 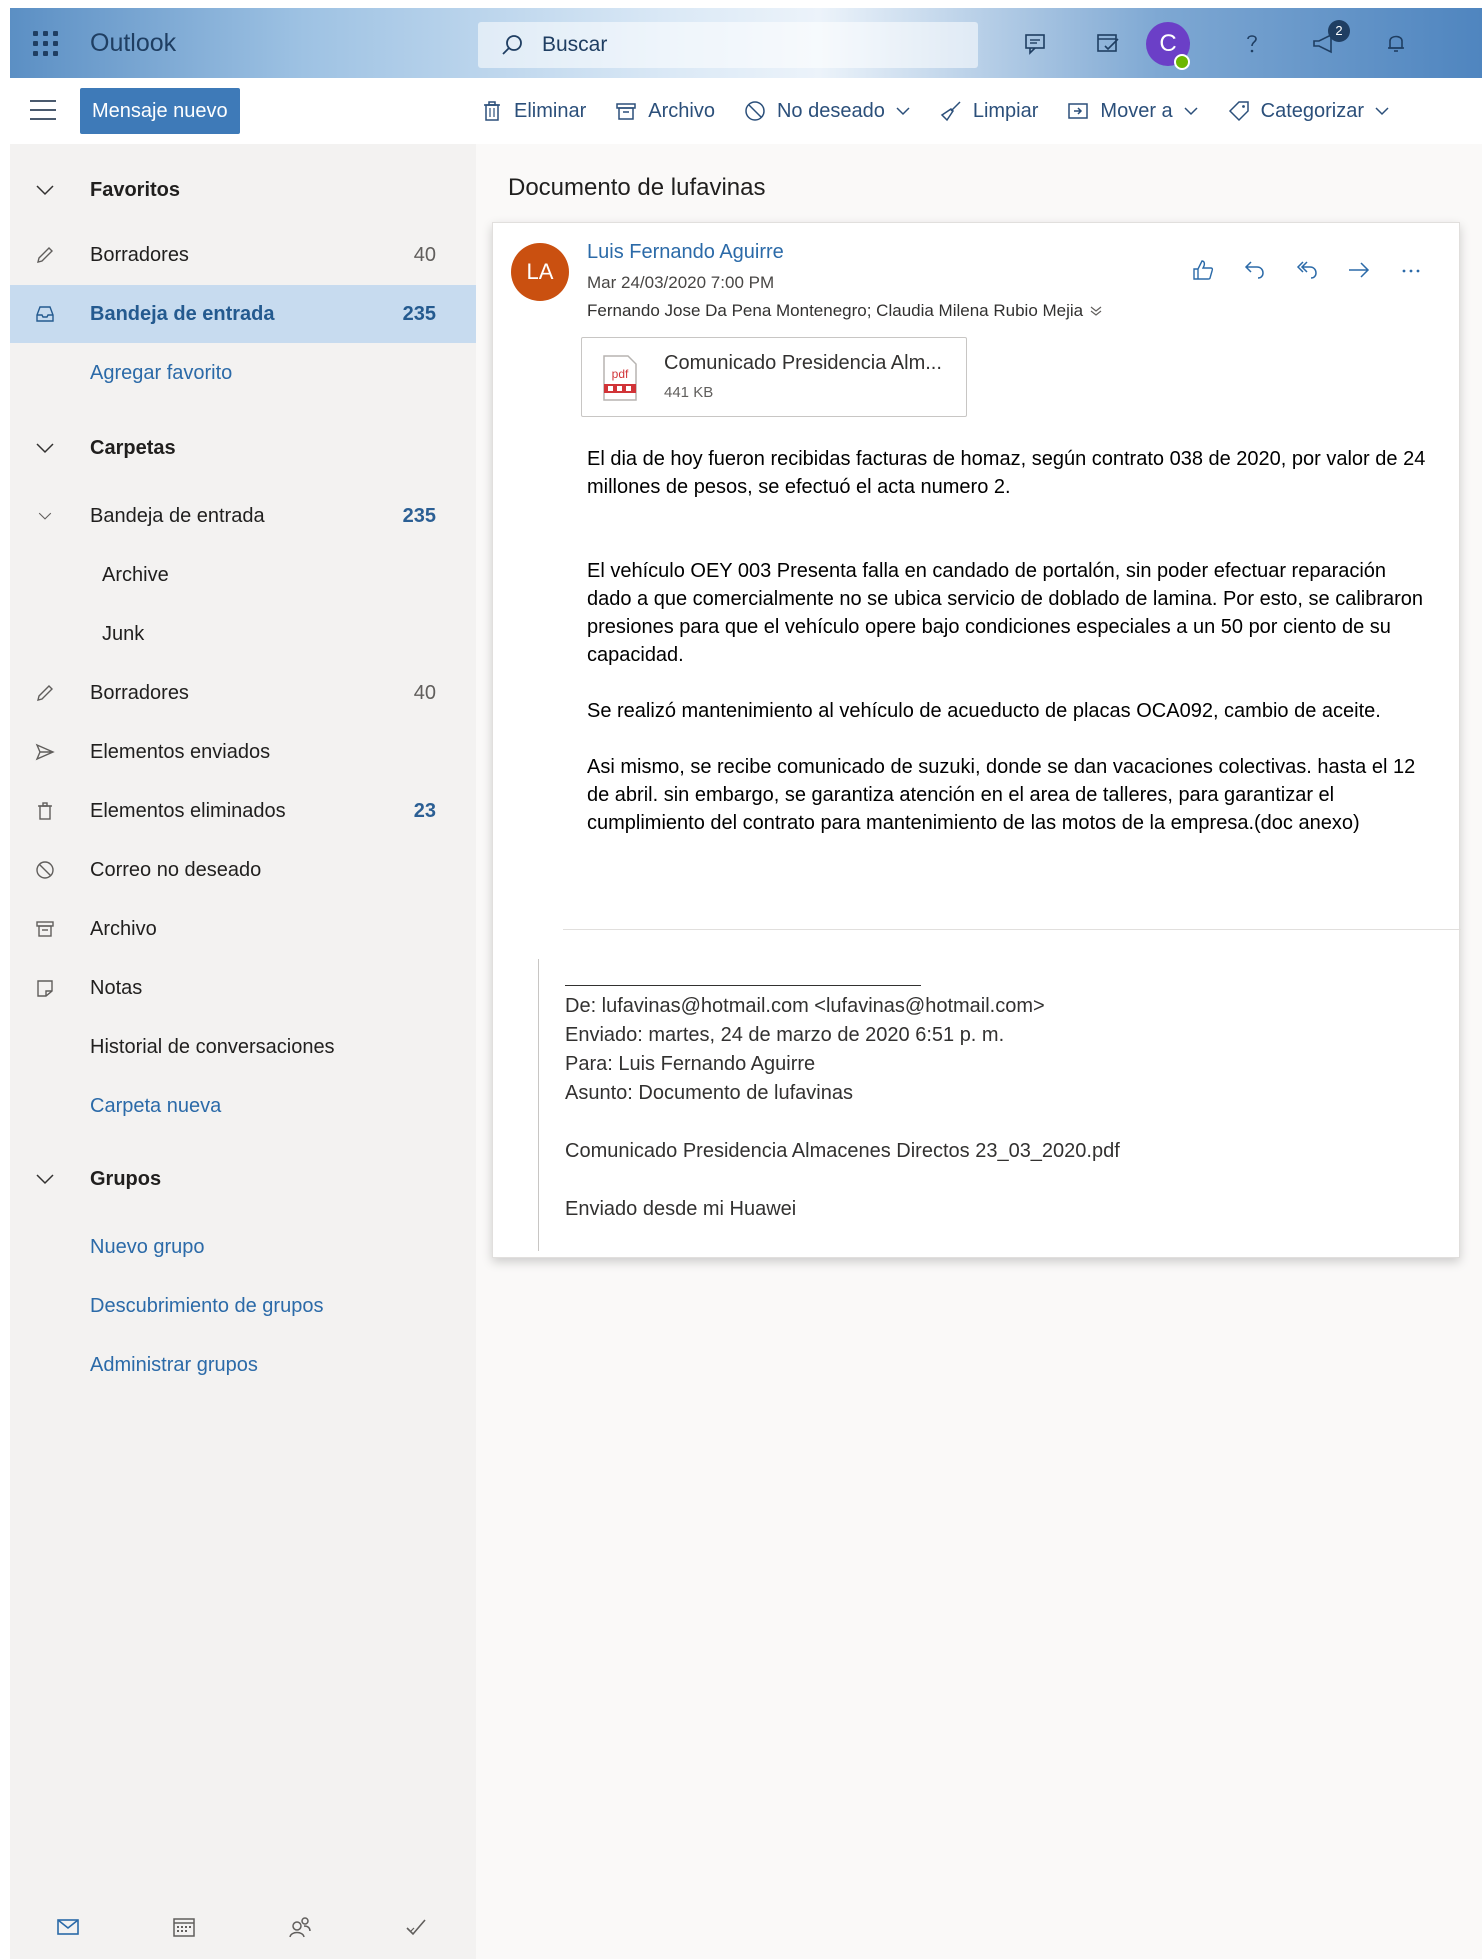 I want to click on new-group-link: Nuevo grupo, so click(x=243, y=1247).